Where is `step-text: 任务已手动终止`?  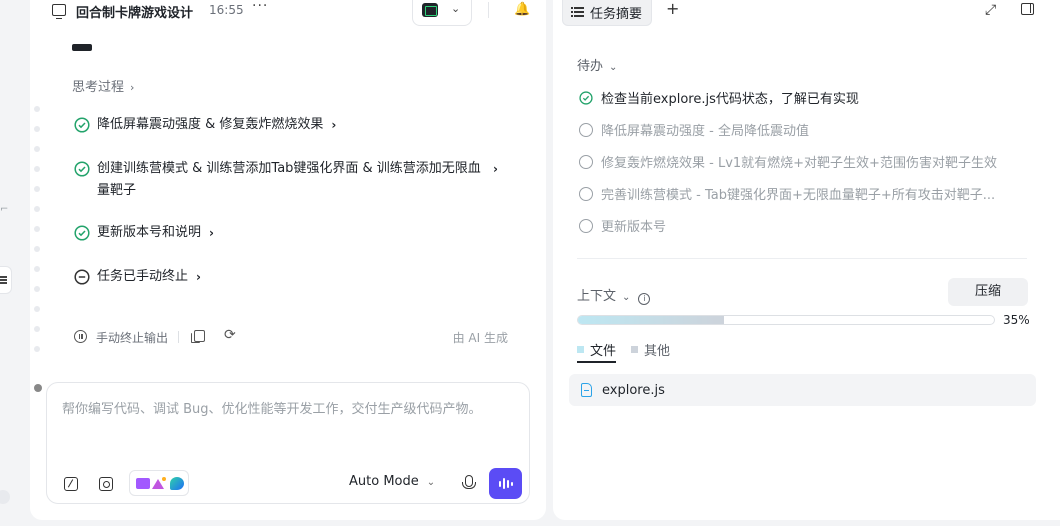
step-text: 任务已手动终止 is located at coordinates (143, 276).